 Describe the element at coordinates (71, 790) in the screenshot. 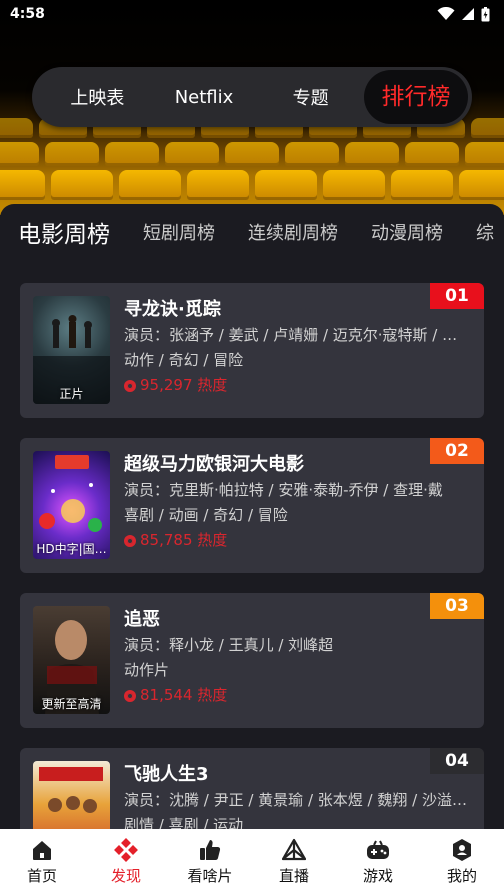

I see `poster-racing-icon` at that location.